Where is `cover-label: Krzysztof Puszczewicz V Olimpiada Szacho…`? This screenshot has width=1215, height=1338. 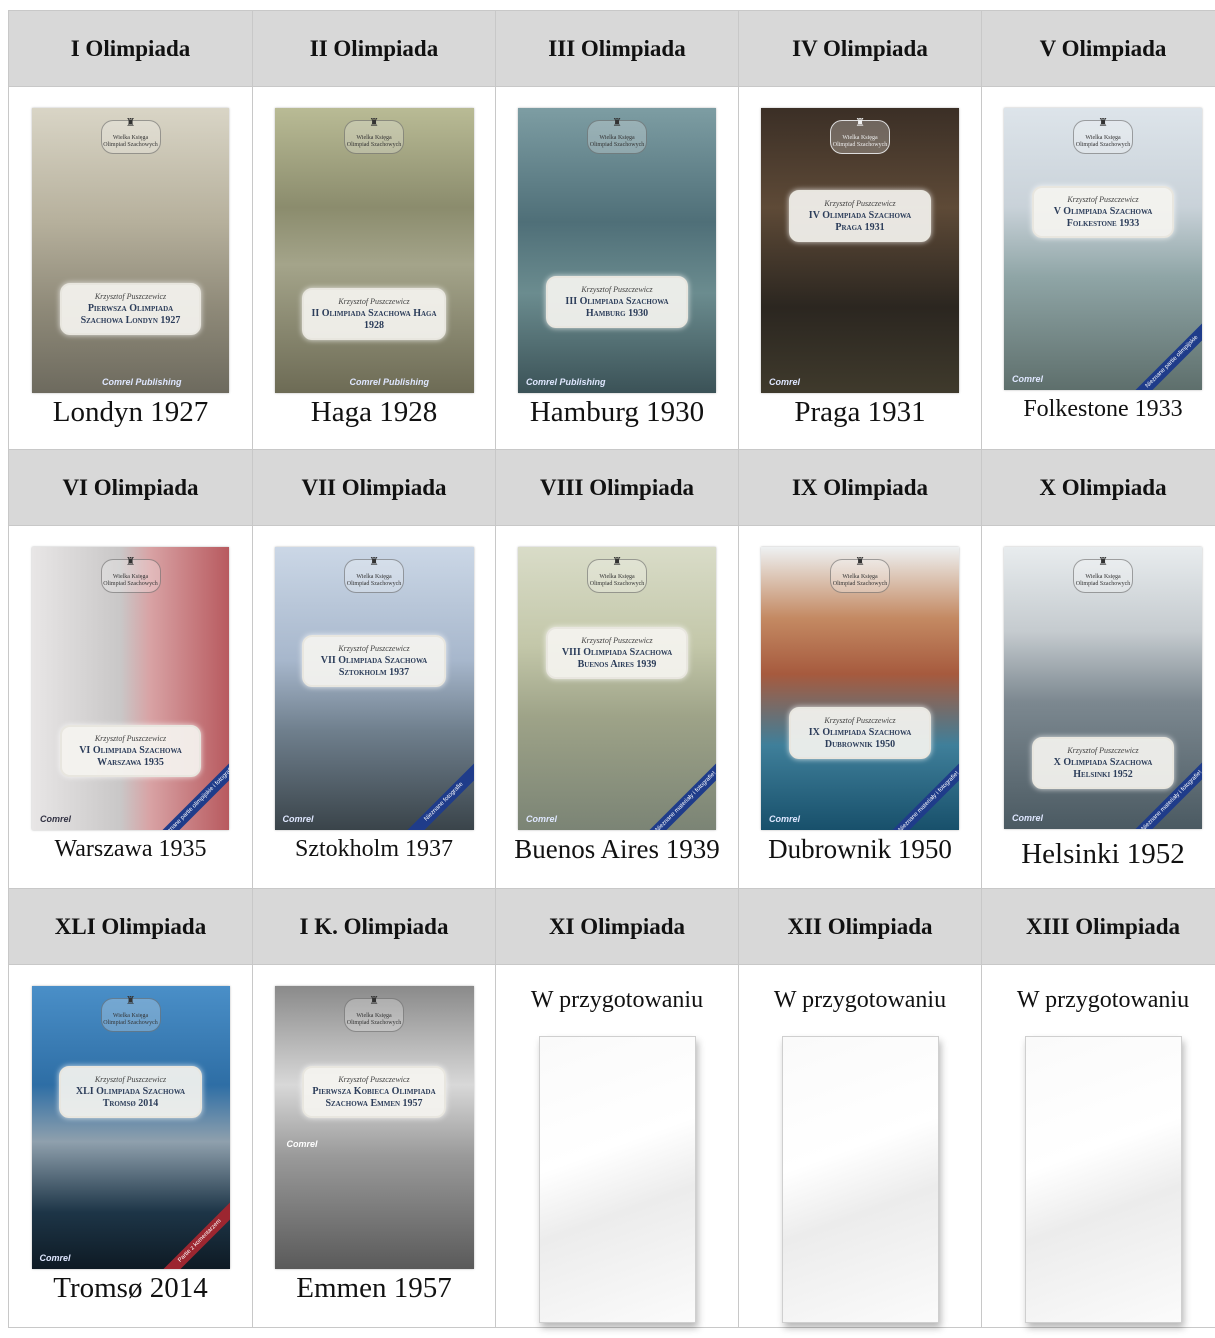
cover-label: Krzysztof Puszczewicz V Olimpiada Szacho… is located at coordinates (1103, 212).